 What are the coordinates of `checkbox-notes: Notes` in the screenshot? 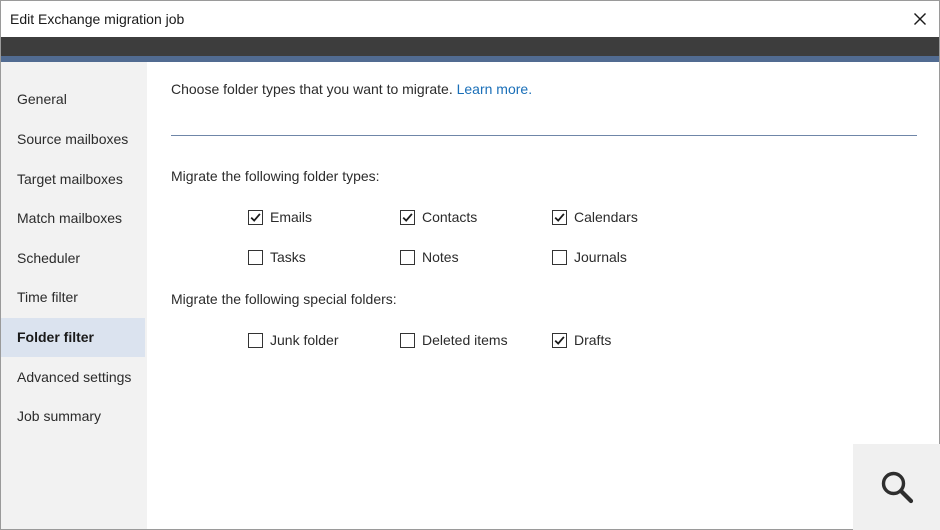 It's located at (429, 257).